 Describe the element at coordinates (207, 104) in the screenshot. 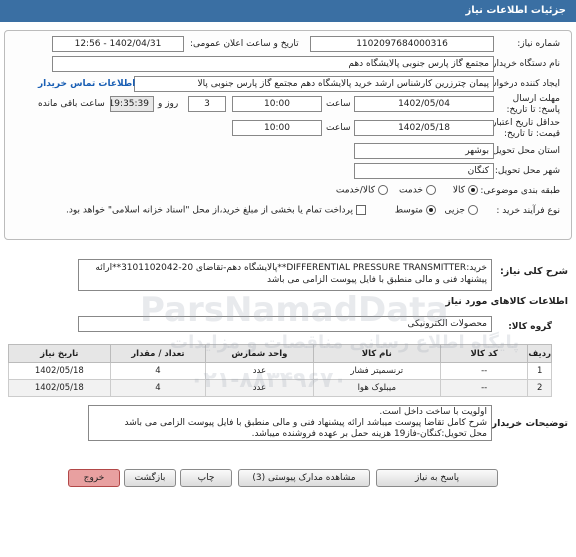

I see `days-field: 3` at that location.